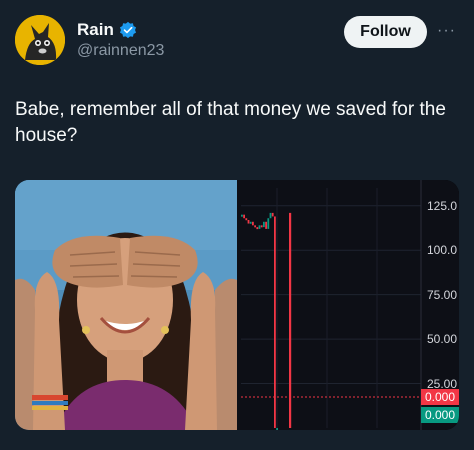  What do you see at coordinates (127, 30) in the screenshot?
I see `verified-badge-icon` at bounding box center [127, 30].